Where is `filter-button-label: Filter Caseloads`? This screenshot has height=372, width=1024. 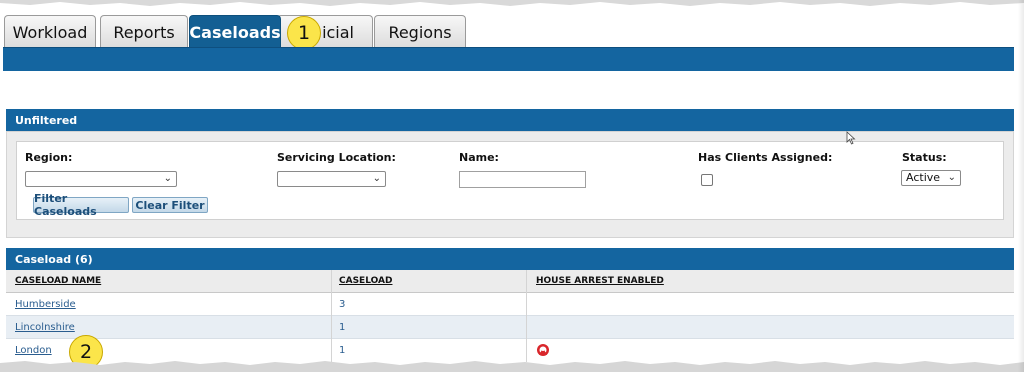
filter-button-label: Filter Caseloads is located at coordinates (65, 205).